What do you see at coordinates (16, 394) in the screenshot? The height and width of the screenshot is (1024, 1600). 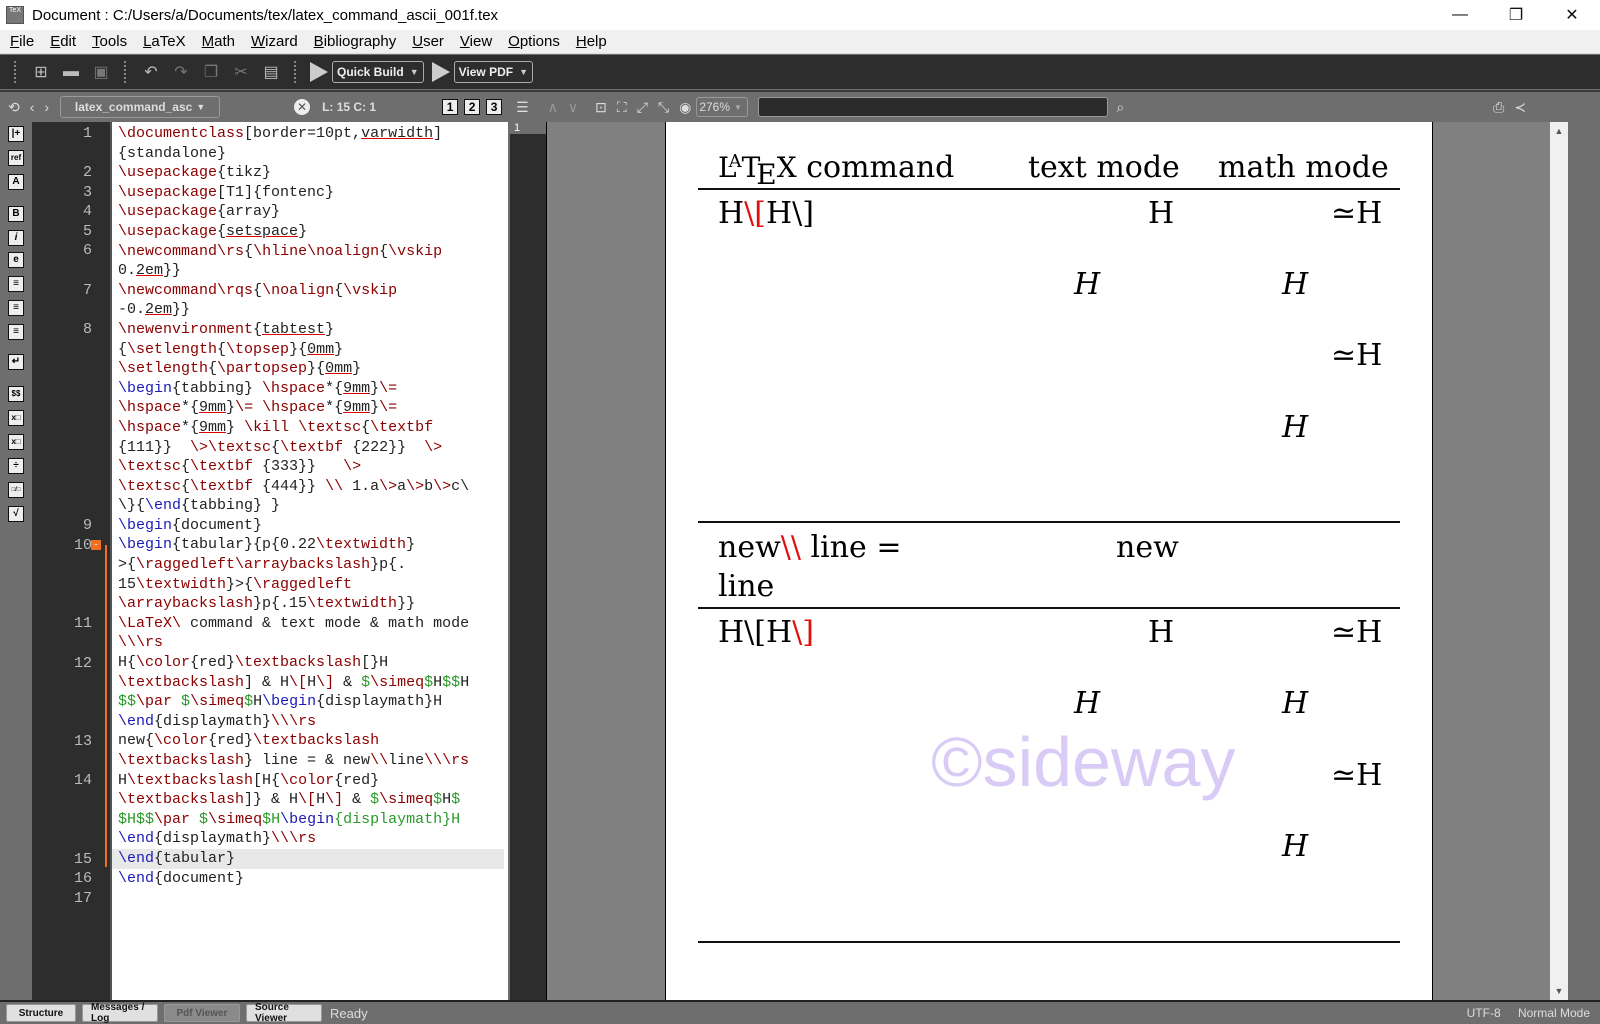 I see `display-math-icon: $$` at bounding box center [16, 394].